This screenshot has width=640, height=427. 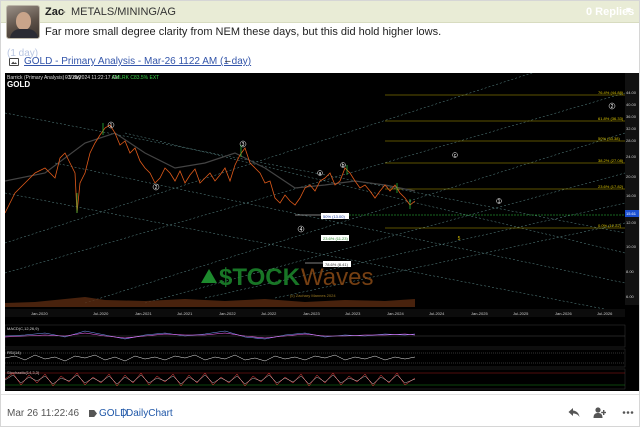 I want to click on tag-icon, so click(x=93, y=413).